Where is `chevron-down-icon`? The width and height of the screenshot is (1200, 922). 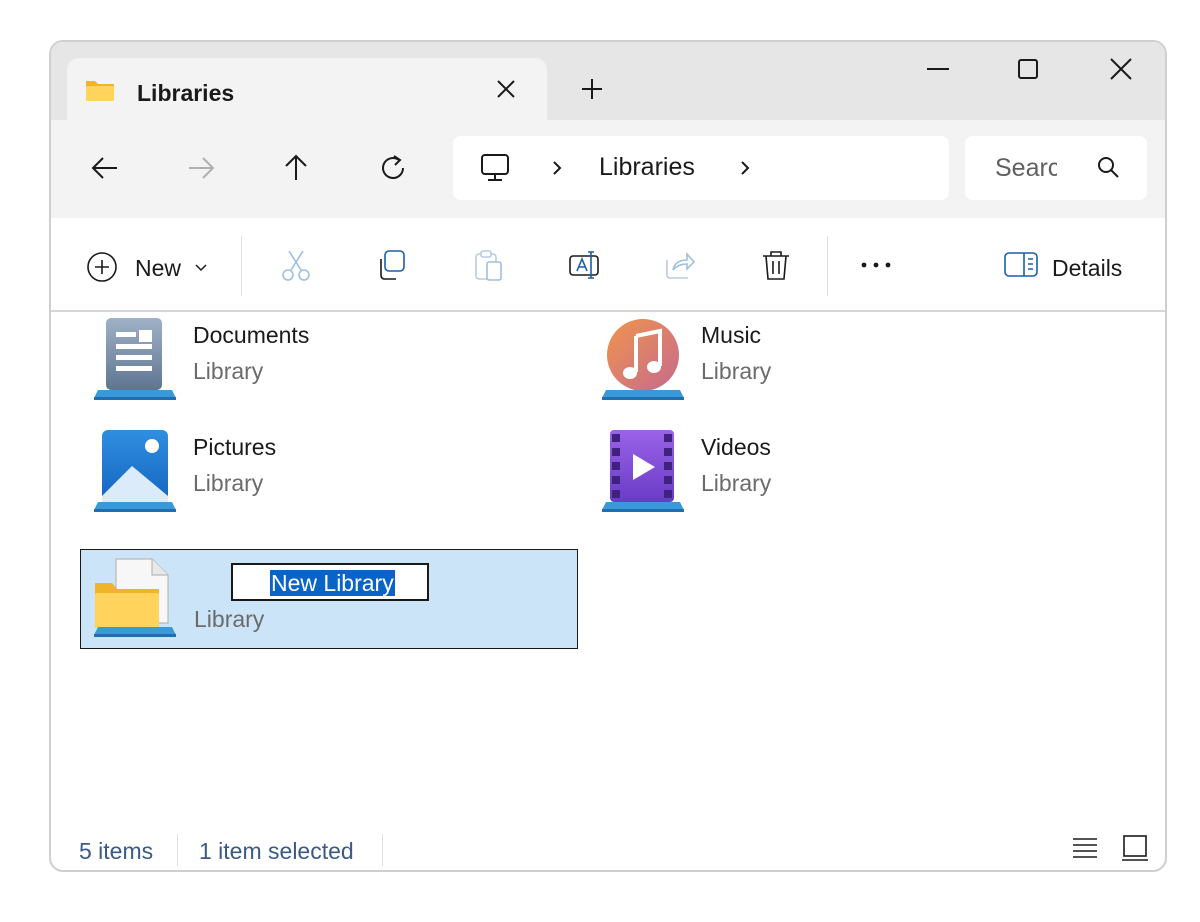 chevron-down-icon is located at coordinates (201, 268).